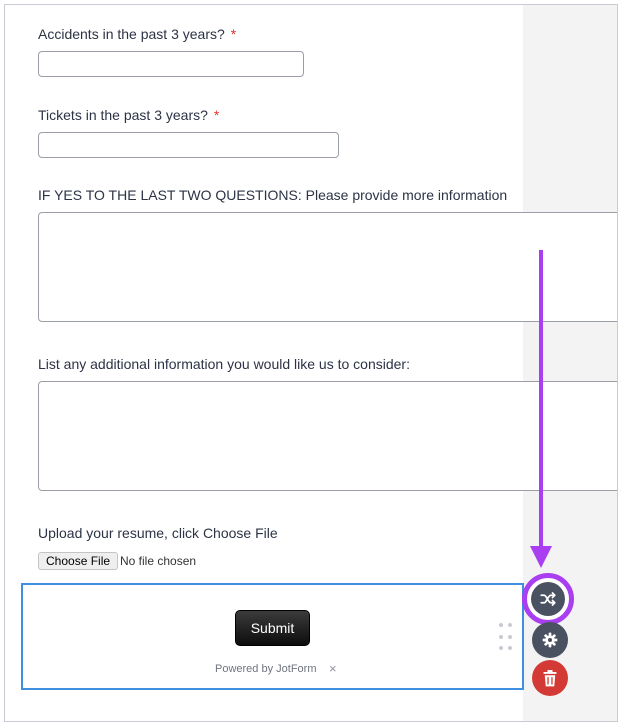  I want to click on settings-button, so click(550, 640).